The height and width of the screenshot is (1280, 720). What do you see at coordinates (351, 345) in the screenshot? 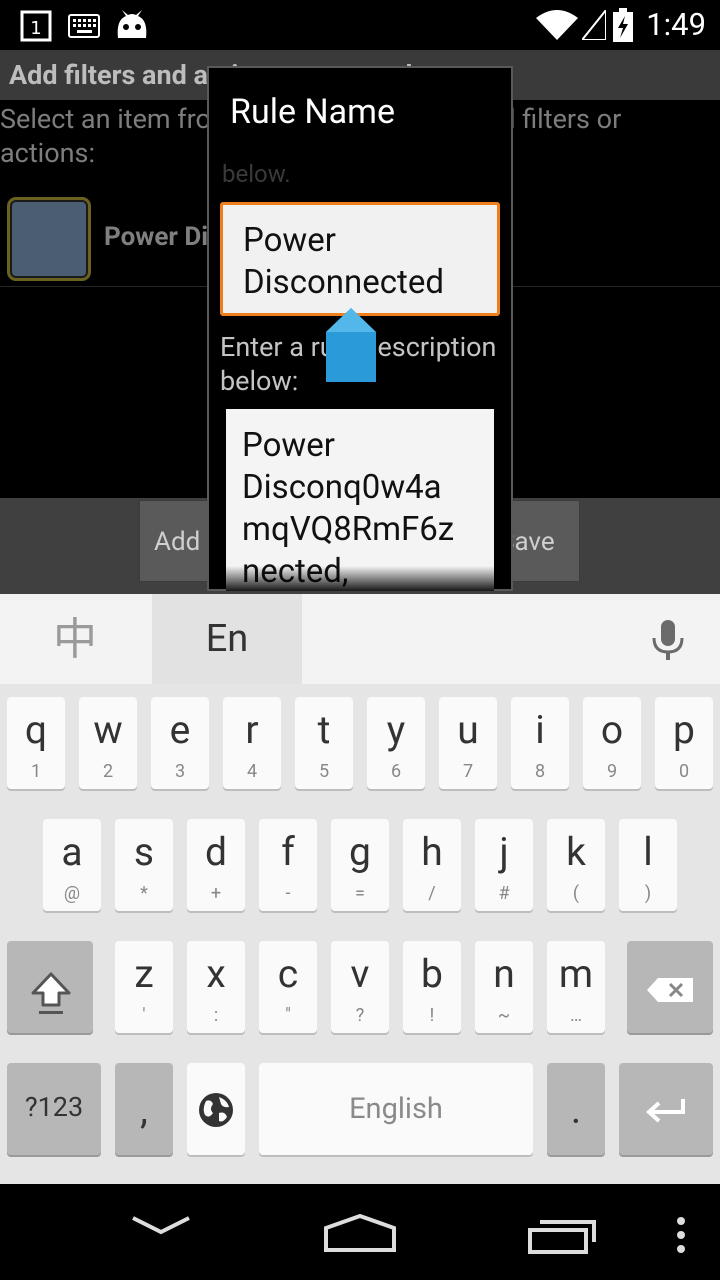
I see `text-cursor-handle-icon` at bounding box center [351, 345].